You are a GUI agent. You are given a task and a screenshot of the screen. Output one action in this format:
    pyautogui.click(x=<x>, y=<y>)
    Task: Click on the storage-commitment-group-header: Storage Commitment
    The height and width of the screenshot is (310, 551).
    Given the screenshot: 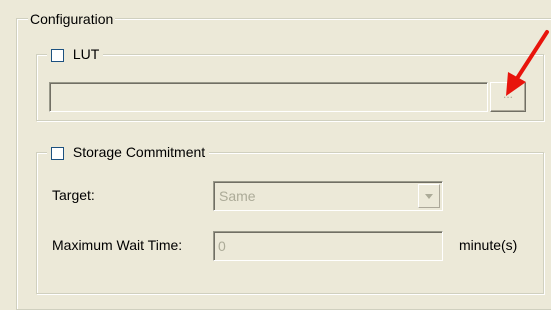 What is the action you would take?
    pyautogui.click(x=128, y=152)
    